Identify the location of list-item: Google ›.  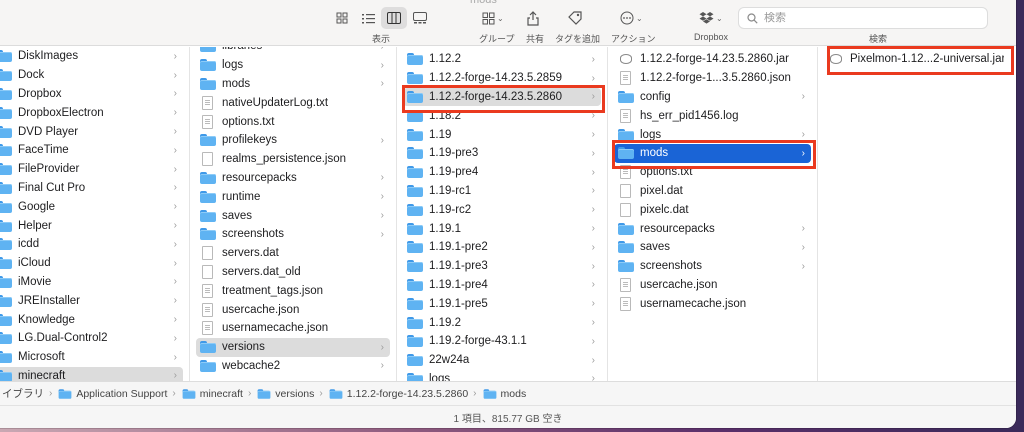
(91, 206).